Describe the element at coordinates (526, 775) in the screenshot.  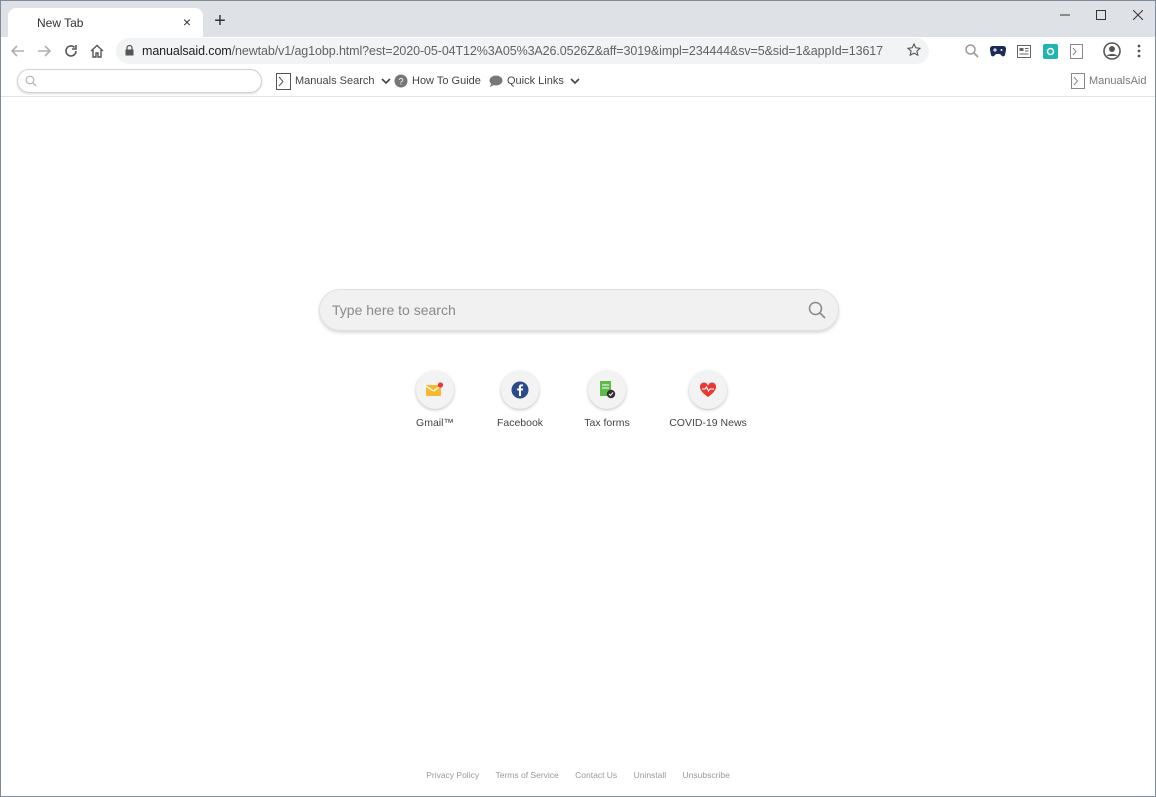
I see `terms-of-service-link: Terms of Service` at that location.